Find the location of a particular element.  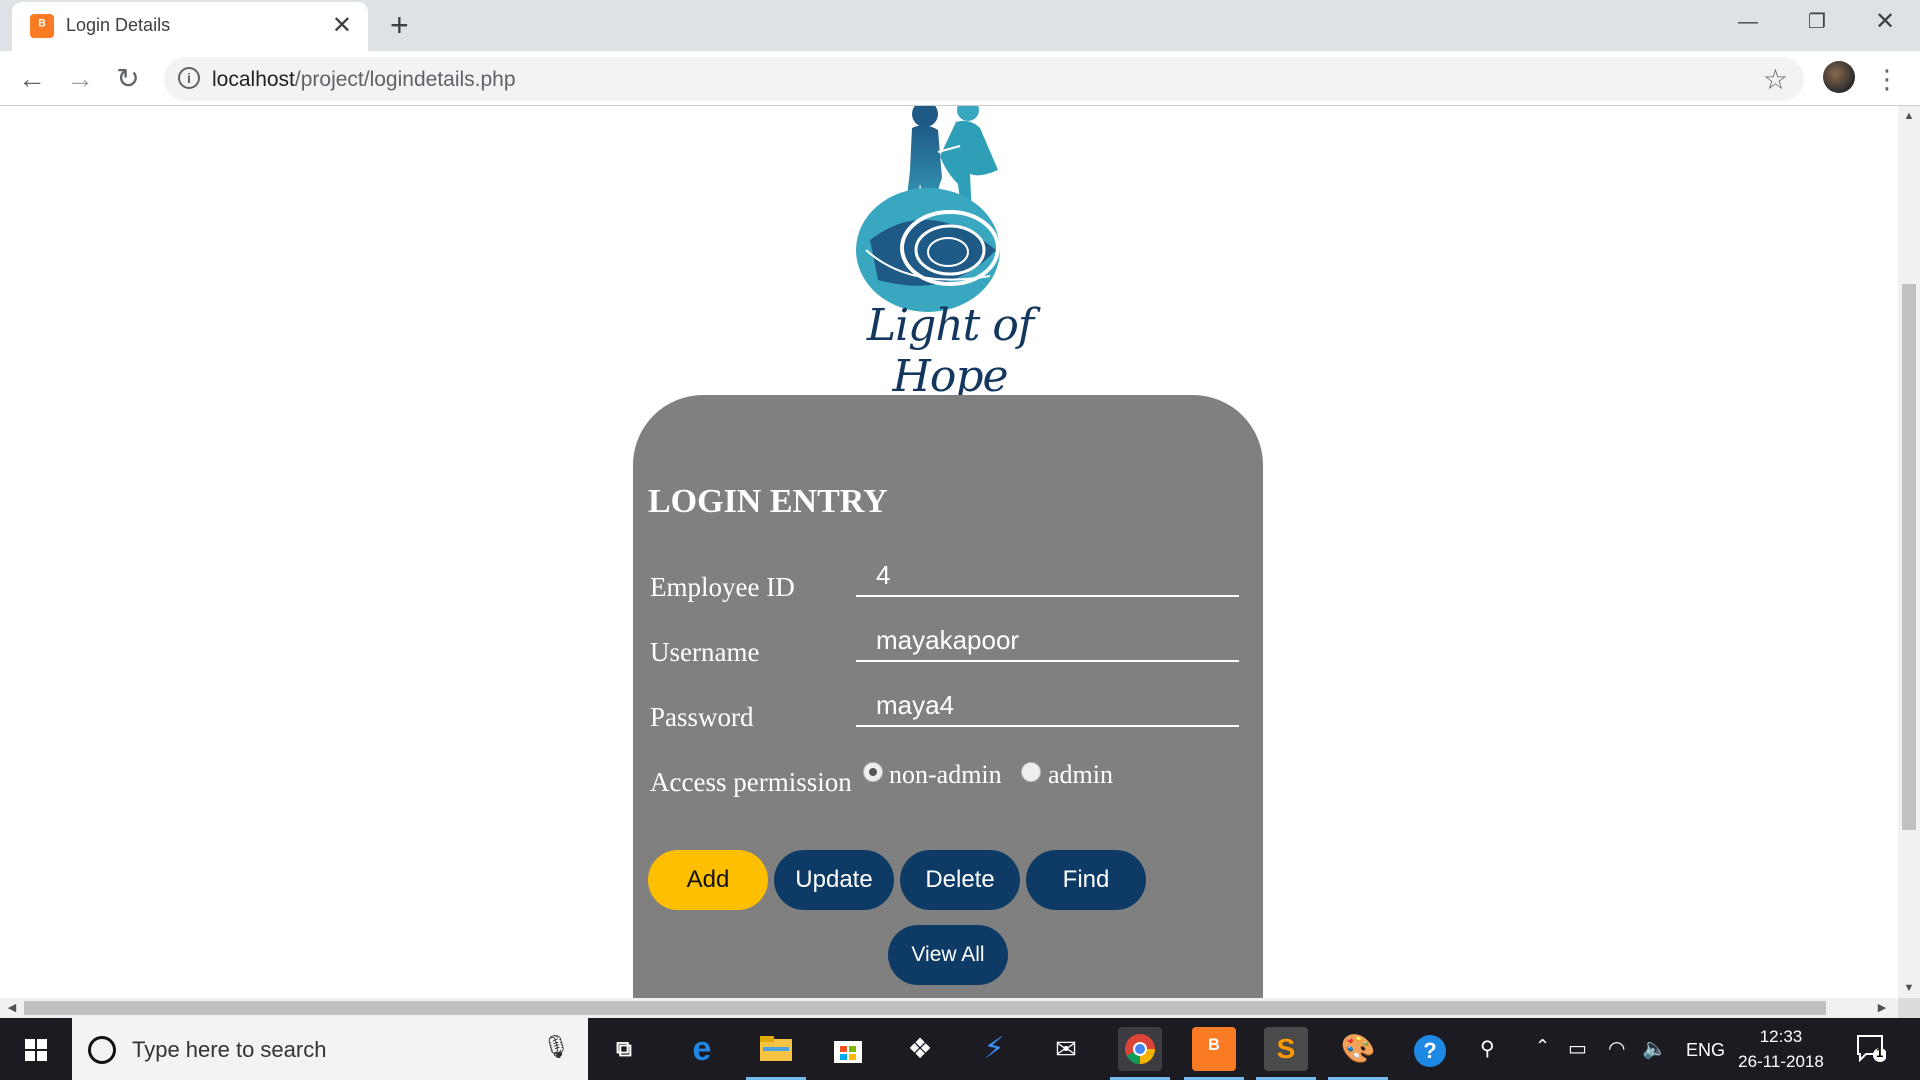

vertical-scrollbar: ▲ ▼ is located at coordinates (1909, 552).